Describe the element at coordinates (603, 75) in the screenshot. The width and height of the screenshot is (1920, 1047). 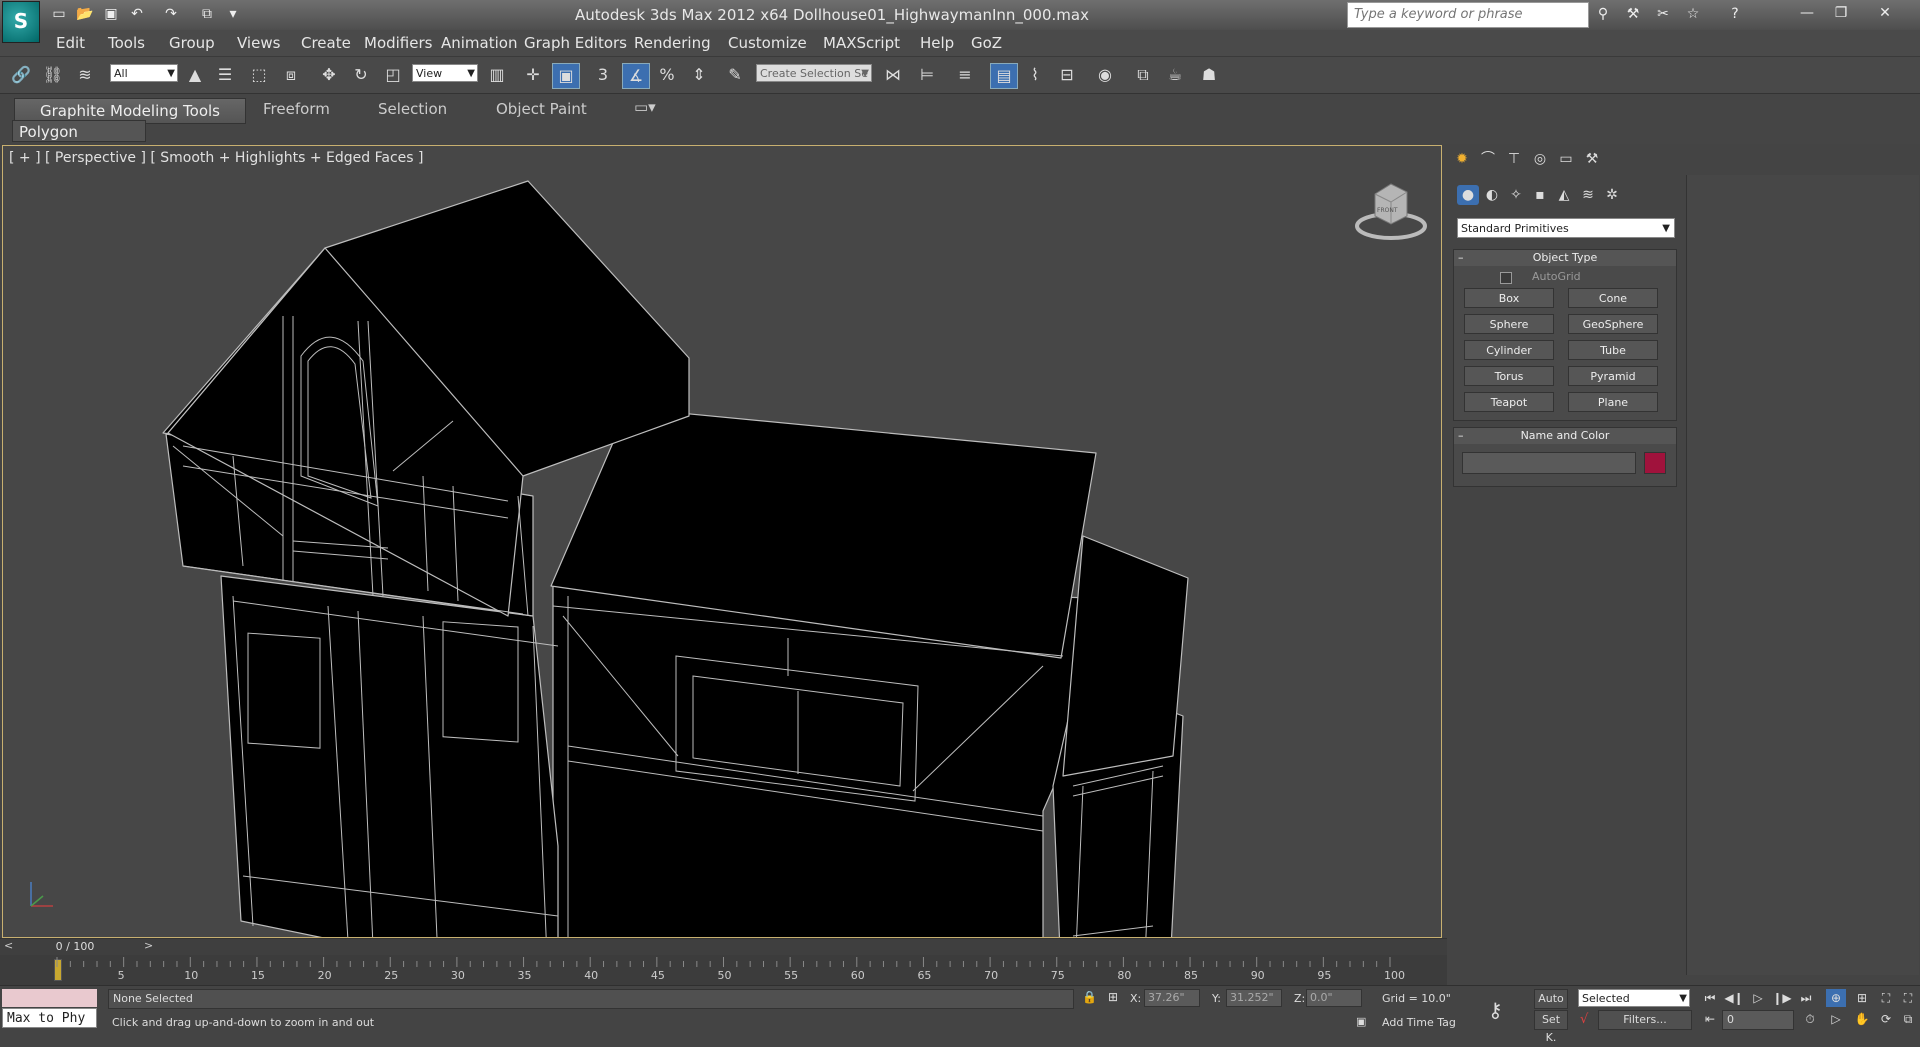
I see `snaps-toggle-icon: 3` at that location.